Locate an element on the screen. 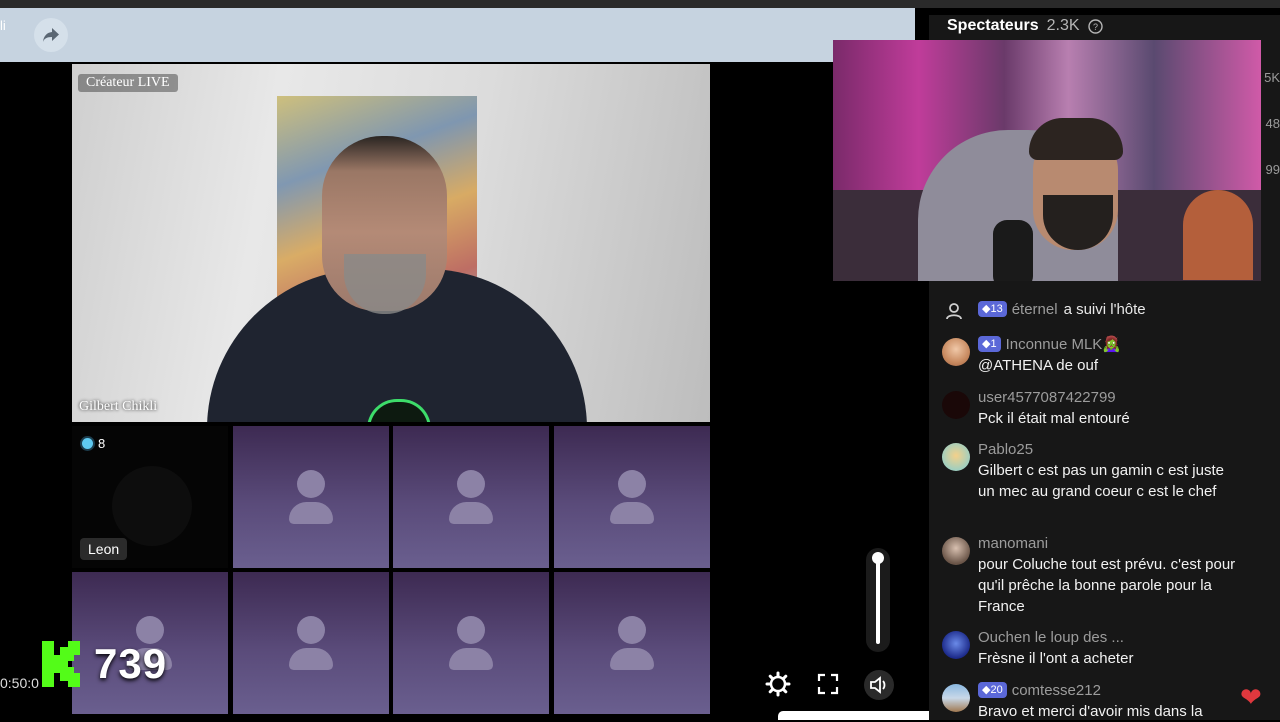  fullscreen-icon is located at coordinates (828, 684).